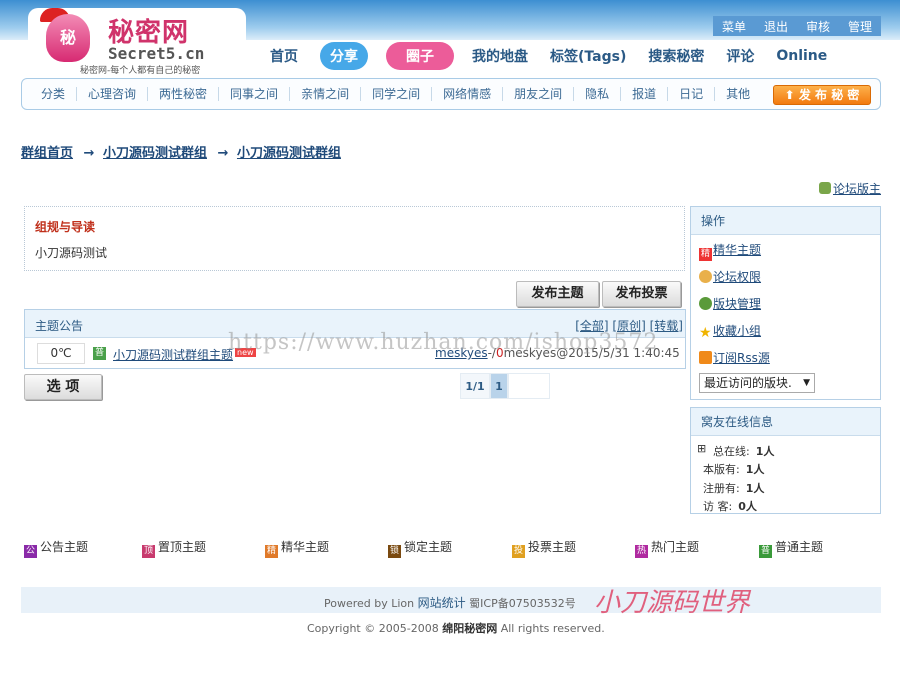 This screenshot has height=683, width=900. What do you see at coordinates (284, 56) in the screenshot?
I see `nav-home: 首页` at bounding box center [284, 56].